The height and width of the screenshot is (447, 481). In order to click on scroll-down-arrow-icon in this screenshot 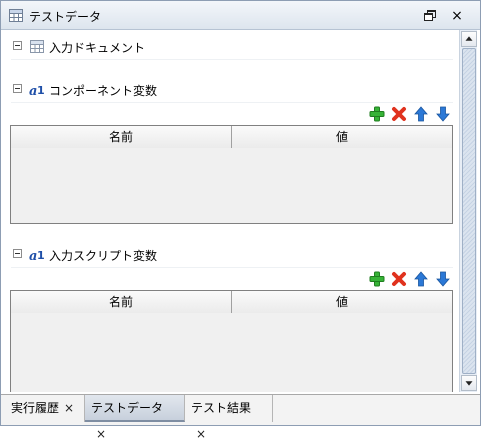, I will do `click(469, 383)`.